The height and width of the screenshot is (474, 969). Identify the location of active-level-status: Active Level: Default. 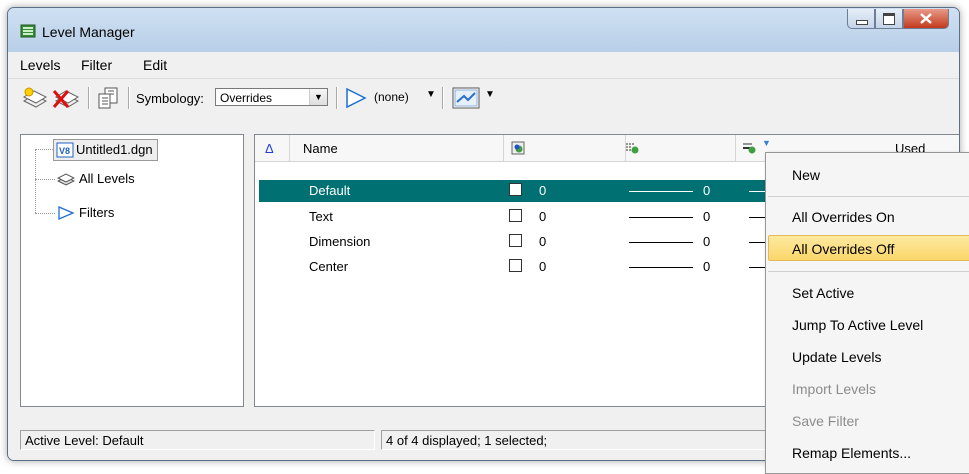
(197, 440).